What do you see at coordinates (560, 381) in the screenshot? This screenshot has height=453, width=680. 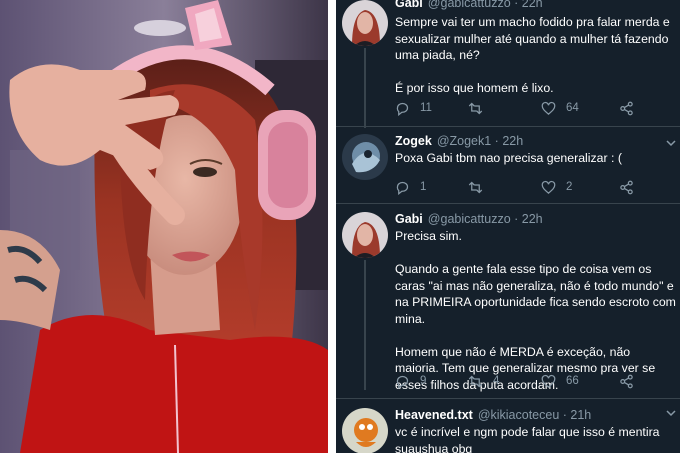 I see `like-button: 66` at bounding box center [560, 381].